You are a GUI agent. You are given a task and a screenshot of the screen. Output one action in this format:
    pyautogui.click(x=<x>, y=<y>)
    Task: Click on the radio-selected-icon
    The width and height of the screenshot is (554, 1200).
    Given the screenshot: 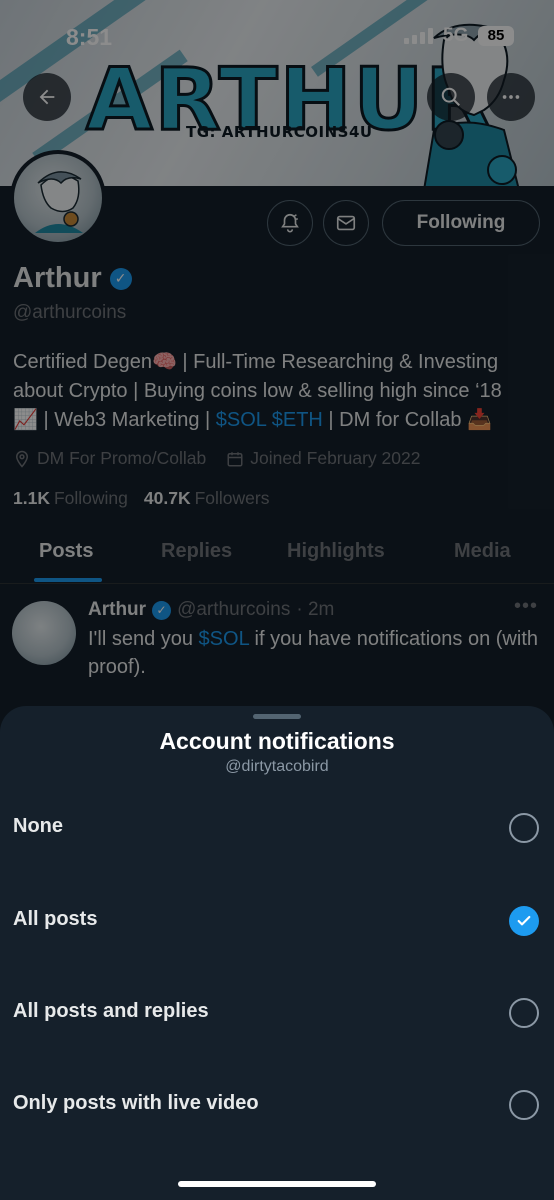 What is the action you would take?
    pyautogui.click(x=524, y=921)
    